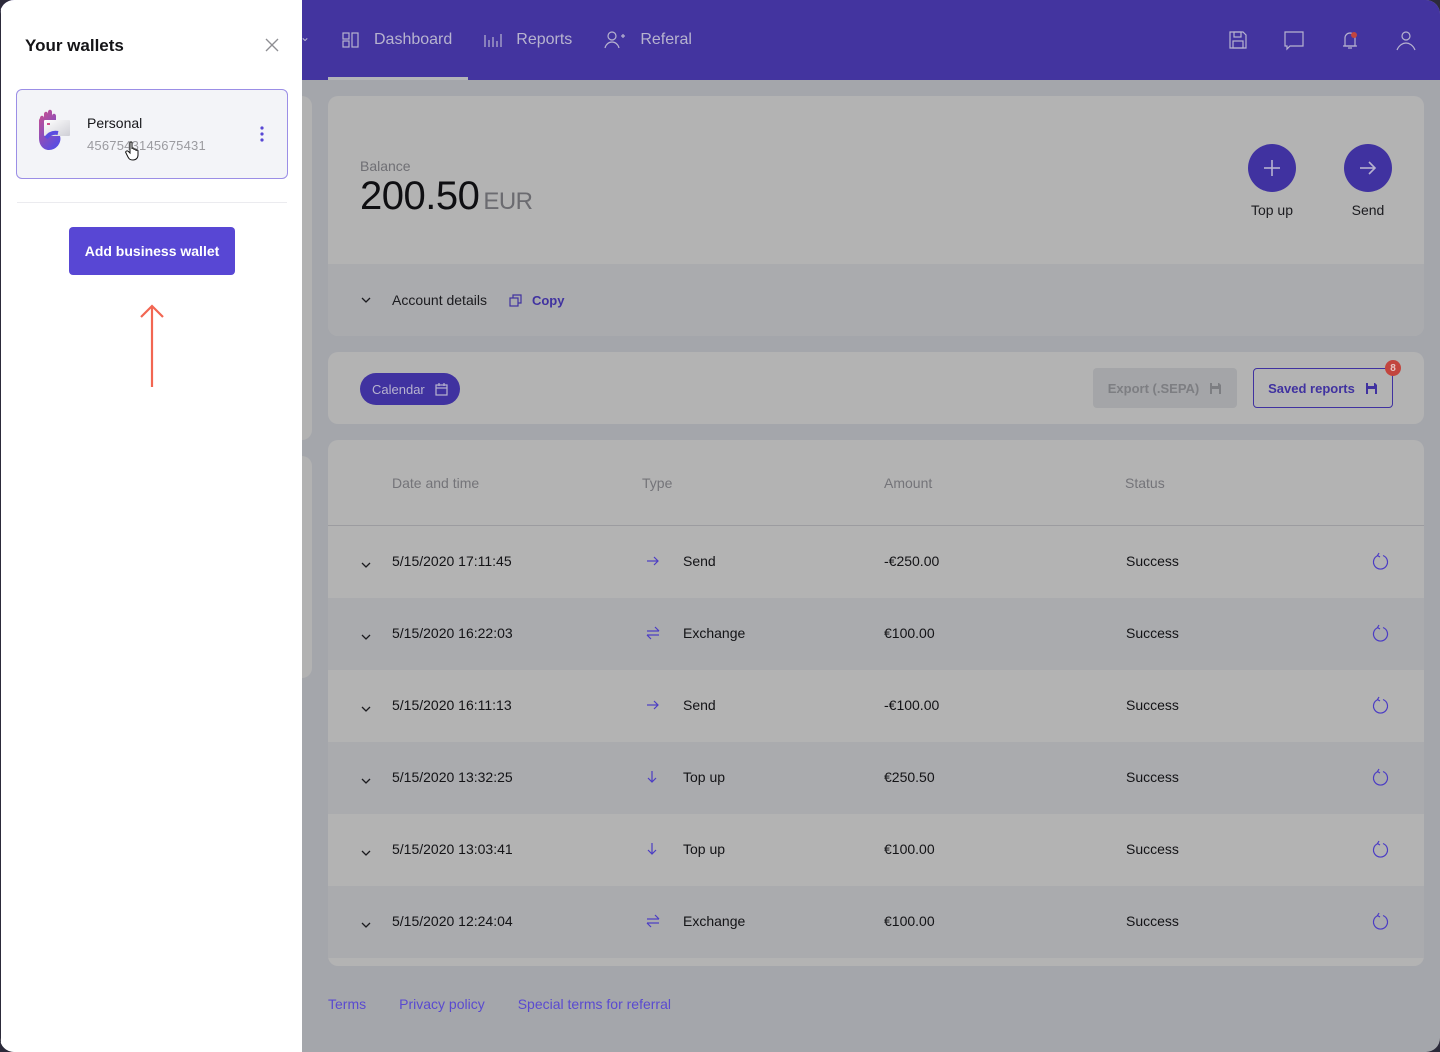 This screenshot has width=1440, height=1052. Describe the element at coordinates (653, 563) in the screenshot. I see `arrow-right-icon` at that location.